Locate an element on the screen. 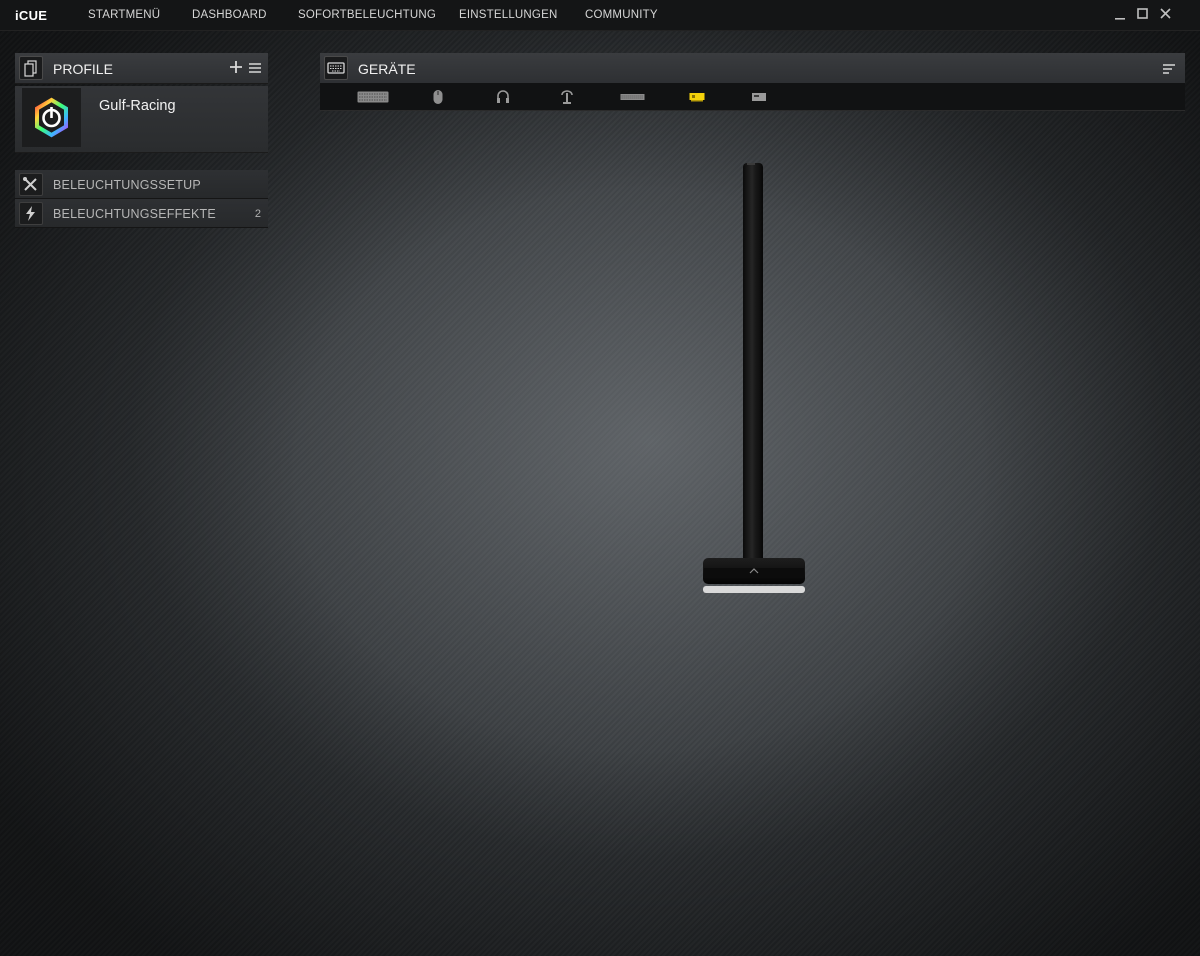 The height and width of the screenshot is (956, 1200). profiles-title: PROFILE is located at coordinates (83, 69).